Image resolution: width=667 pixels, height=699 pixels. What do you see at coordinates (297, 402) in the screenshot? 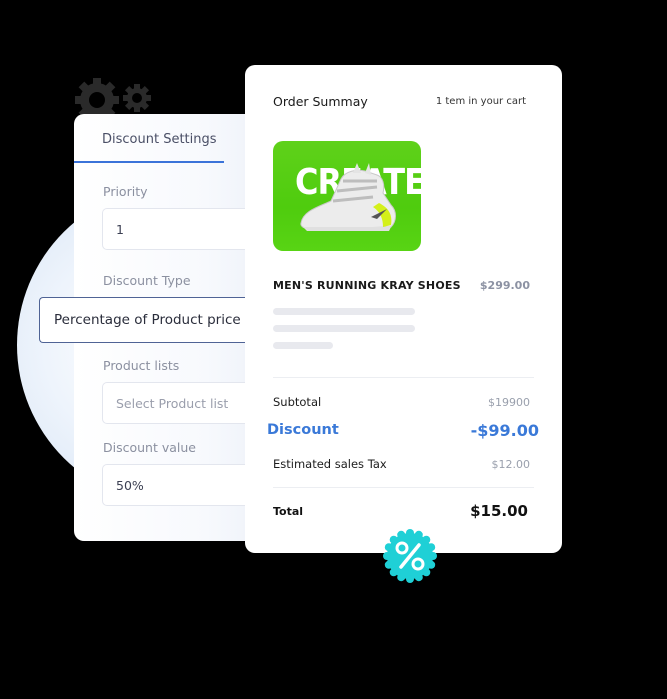
I see `subtotal-label: Subtotal` at bounding box center [297, 402].